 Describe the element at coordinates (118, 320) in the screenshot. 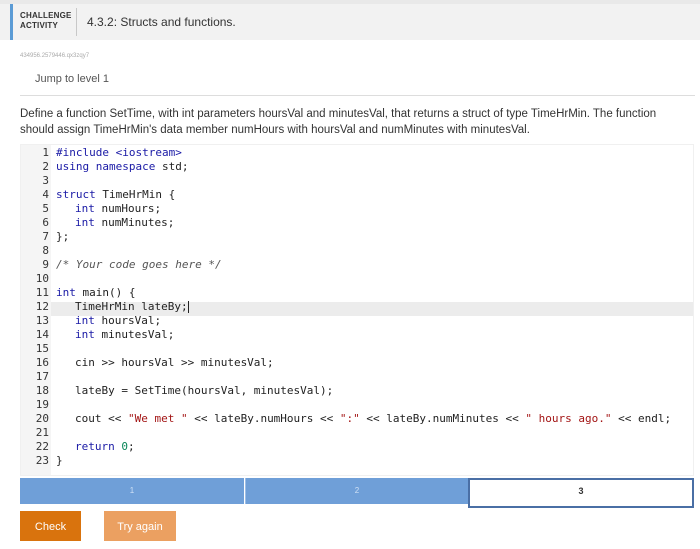

I see `code-line: int hoursVal;` at that location.